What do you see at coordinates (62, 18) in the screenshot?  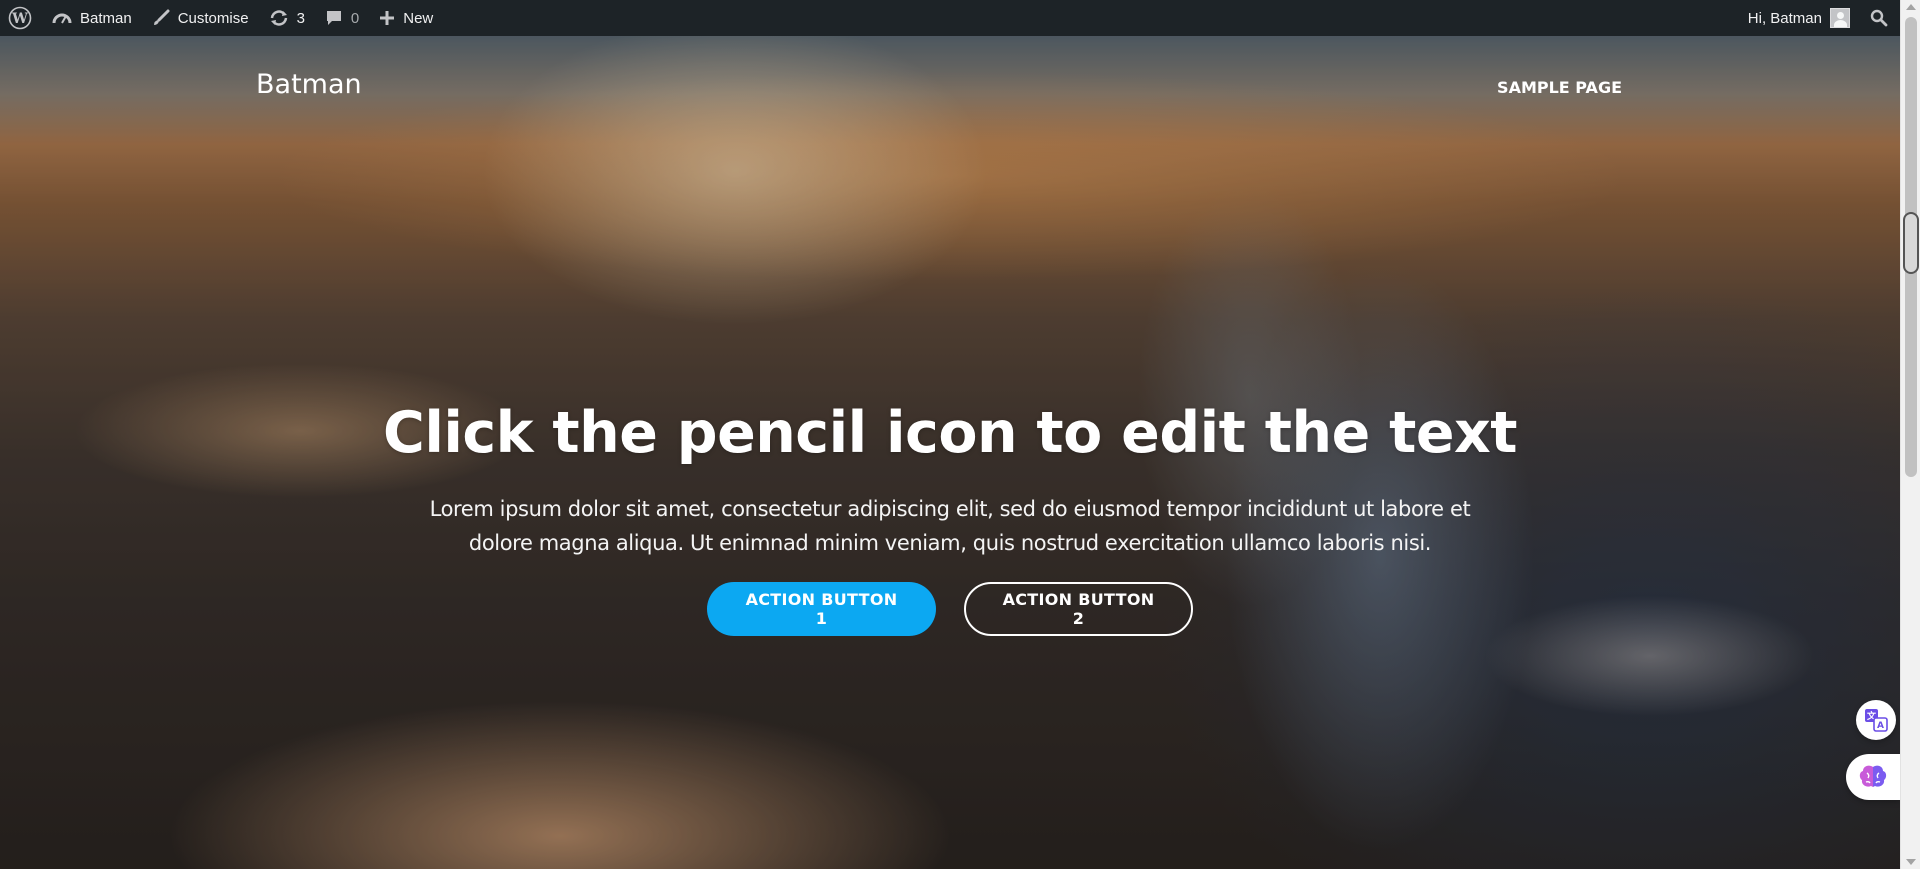 I see `dashboard-icon` at bounding box center [62, 18].